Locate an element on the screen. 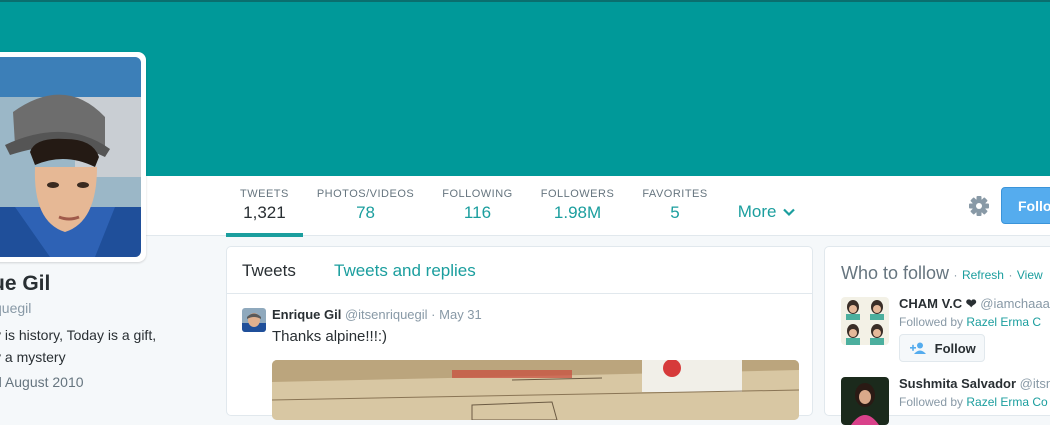  stat-label: TWEETS is located at coordinates (264, 194).